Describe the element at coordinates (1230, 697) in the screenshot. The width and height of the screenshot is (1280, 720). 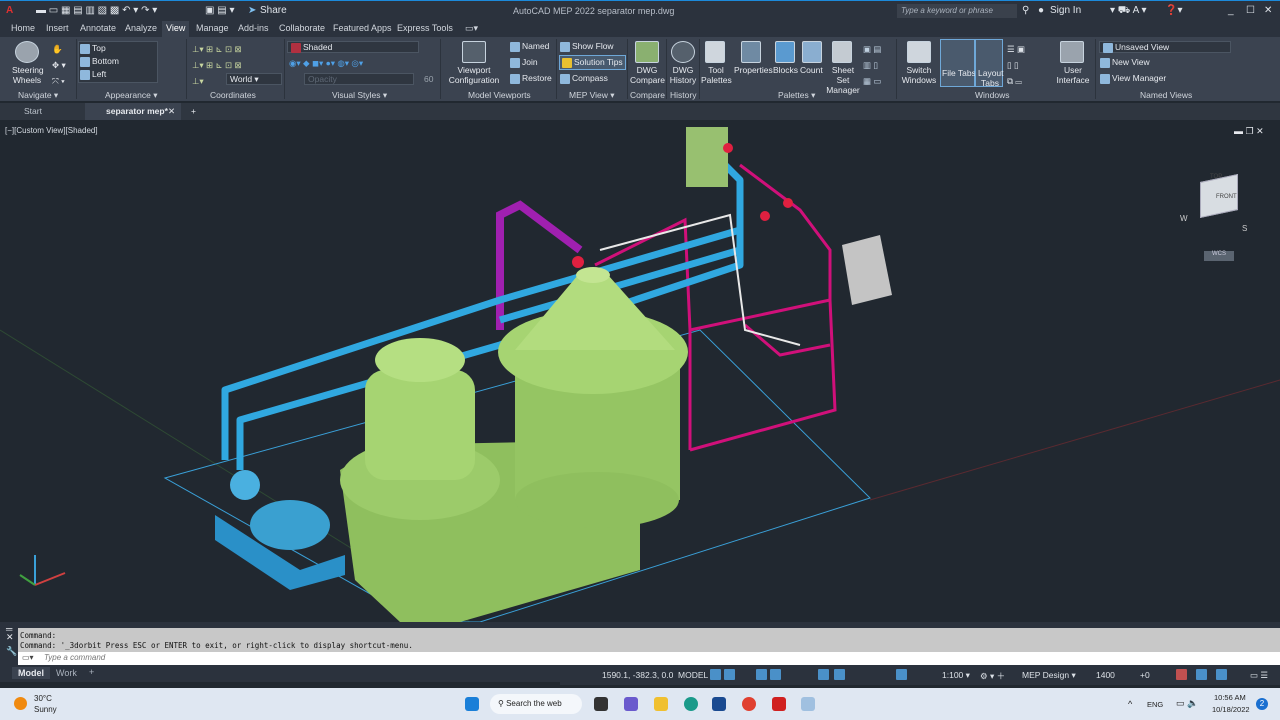
I see `clock-time: 10:56 AM` at that location.